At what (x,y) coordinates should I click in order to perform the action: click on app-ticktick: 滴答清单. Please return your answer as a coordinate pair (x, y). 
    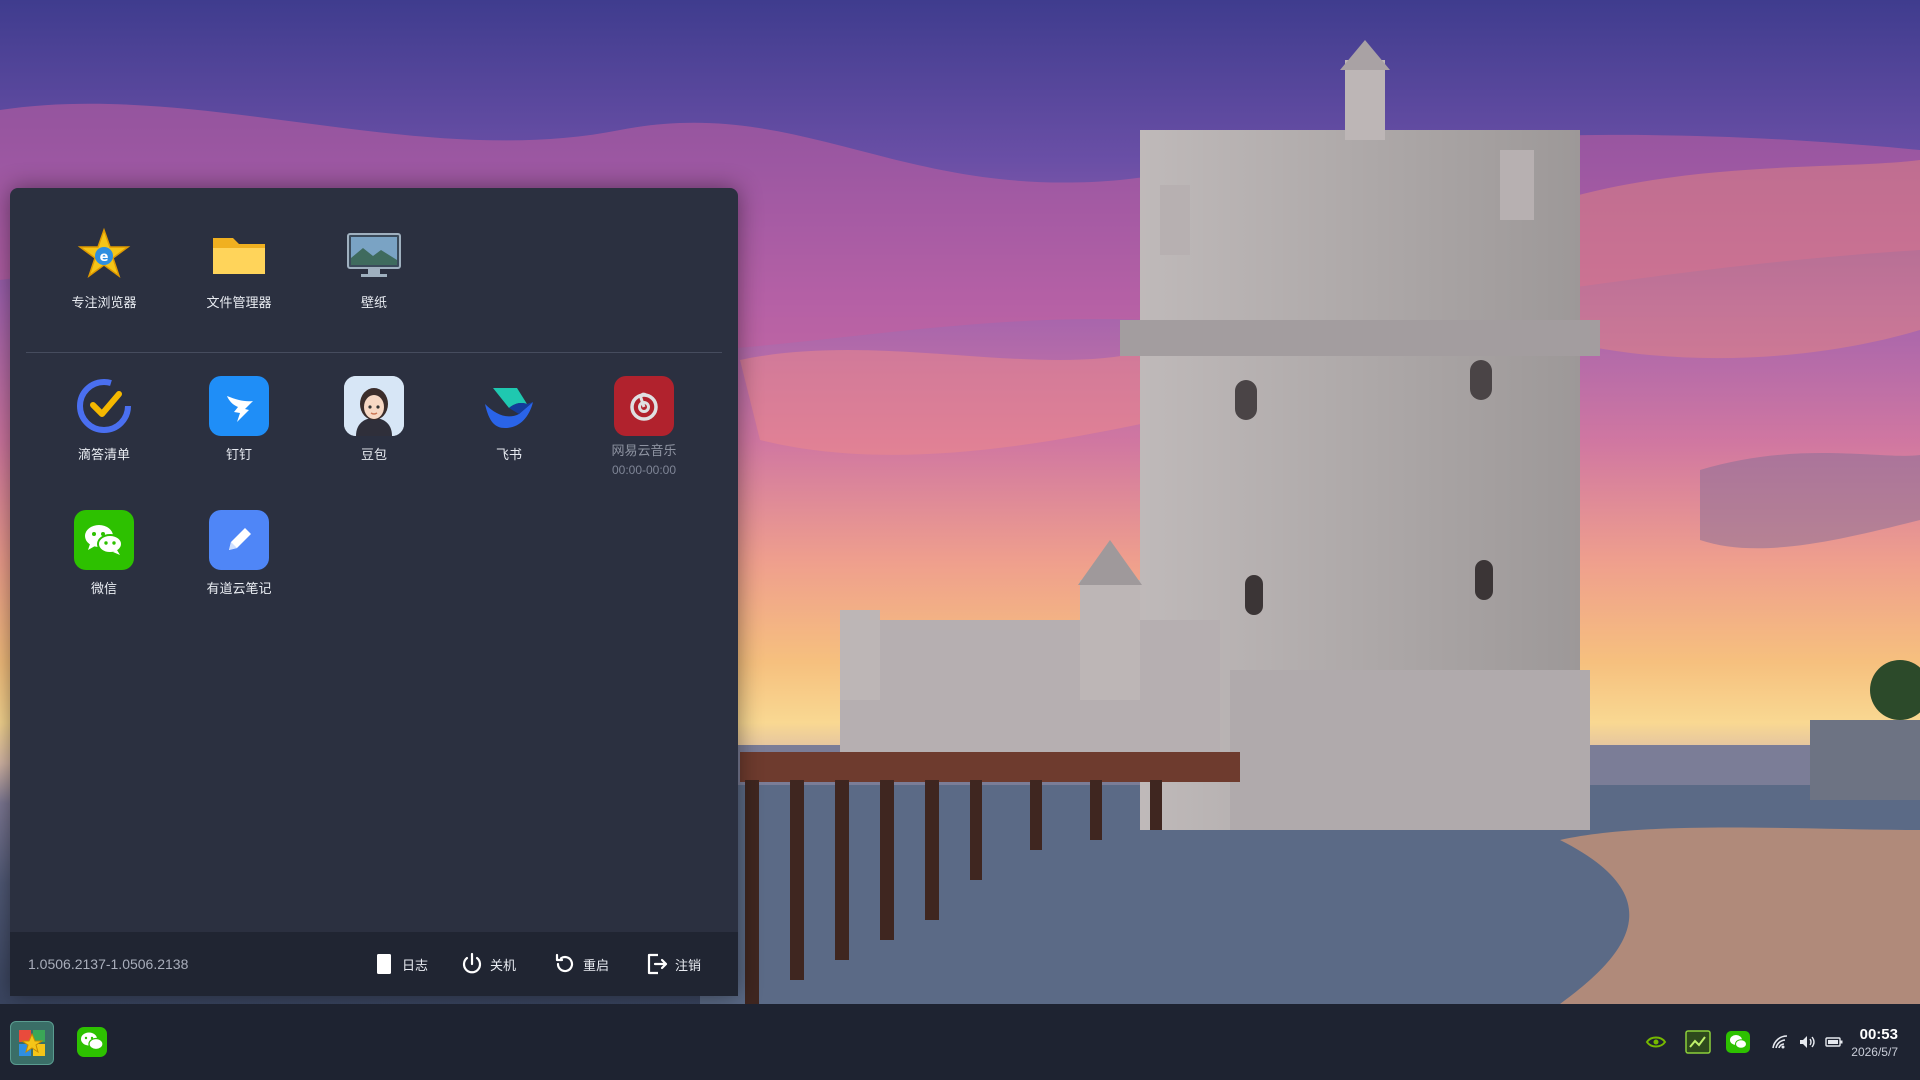
    Looking at the image, I should click on (104, 431).